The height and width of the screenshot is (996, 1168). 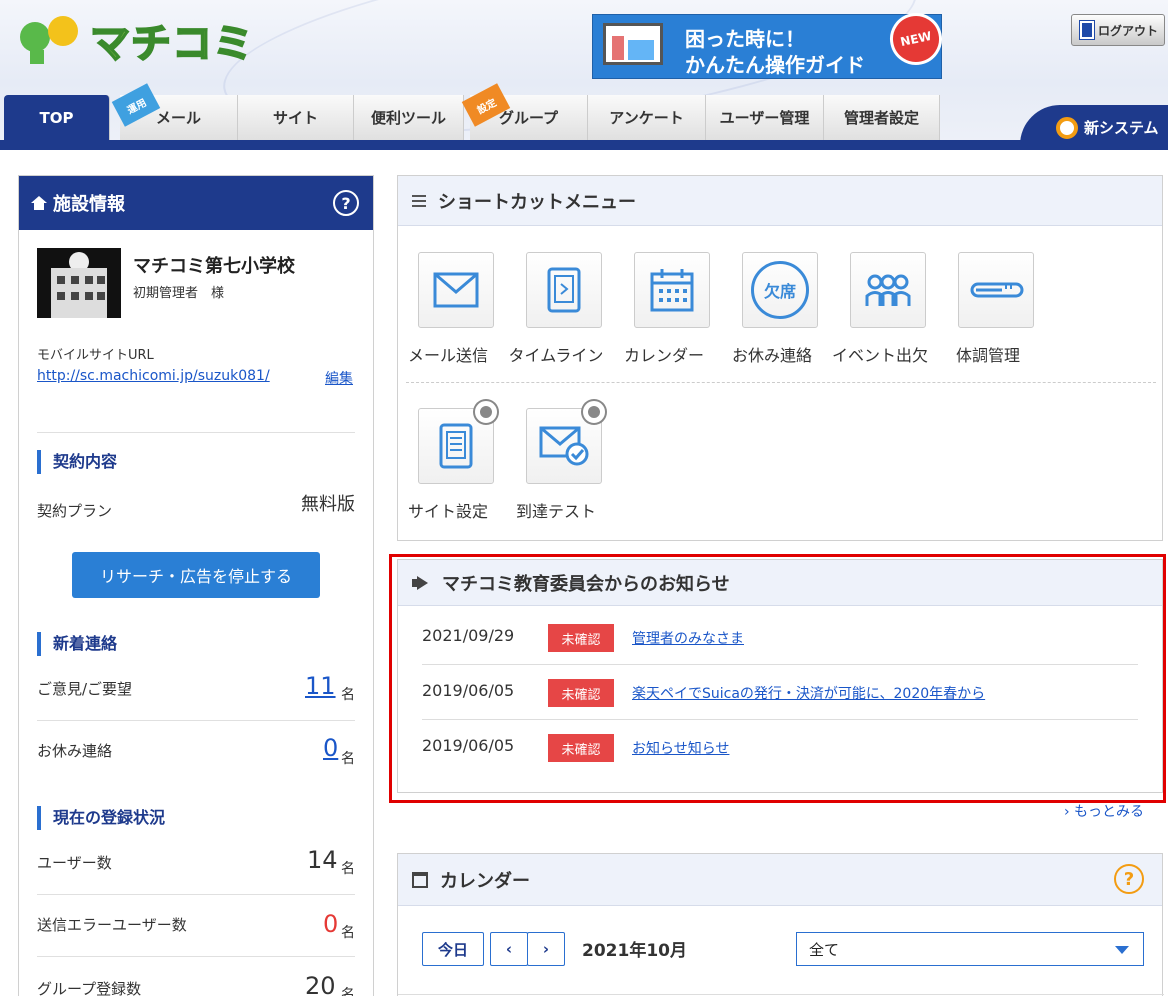 What do you see at coordinates (331, 924) in the screenshot?
I see `error-users-count: 0` at bounding box center [331, 924].